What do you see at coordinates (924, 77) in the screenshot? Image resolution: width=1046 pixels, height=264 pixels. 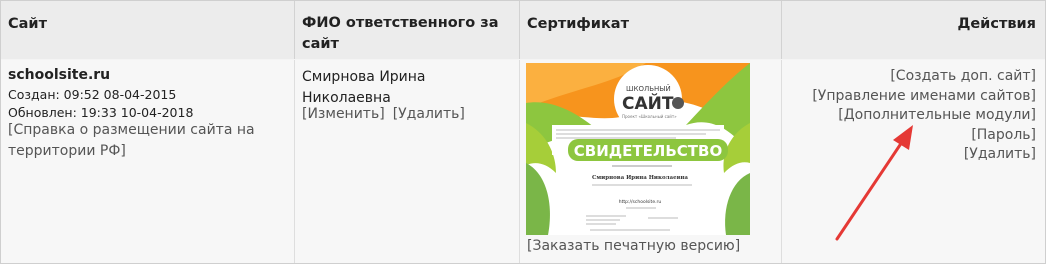 I see `create-extra-site-link: [Создать доп. сайт]` at bounding box center [924, 77].